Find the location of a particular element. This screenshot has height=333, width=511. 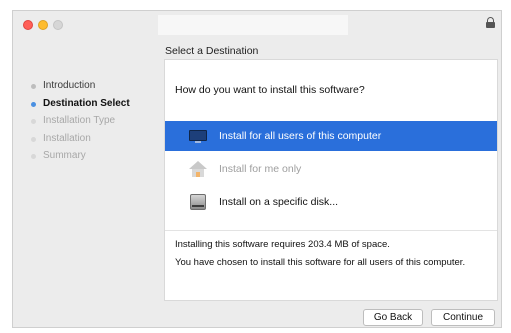

step-label: Installation Type is located at coordinates (79, 120).